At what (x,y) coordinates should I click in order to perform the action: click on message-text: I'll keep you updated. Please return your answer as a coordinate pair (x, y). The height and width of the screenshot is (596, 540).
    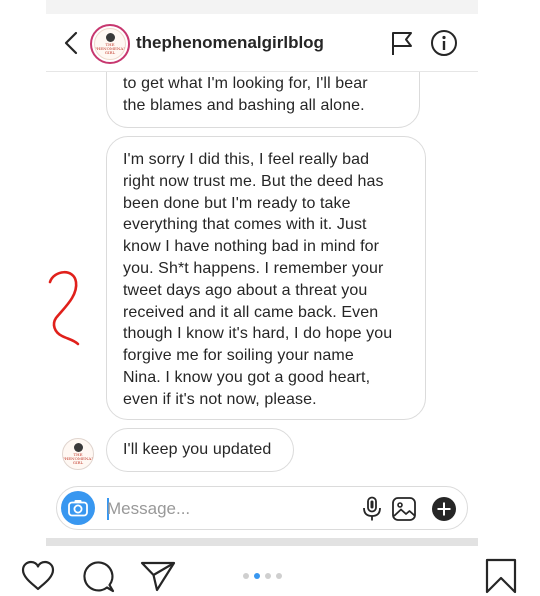
    Looking at the image, I should click on (197, 449).